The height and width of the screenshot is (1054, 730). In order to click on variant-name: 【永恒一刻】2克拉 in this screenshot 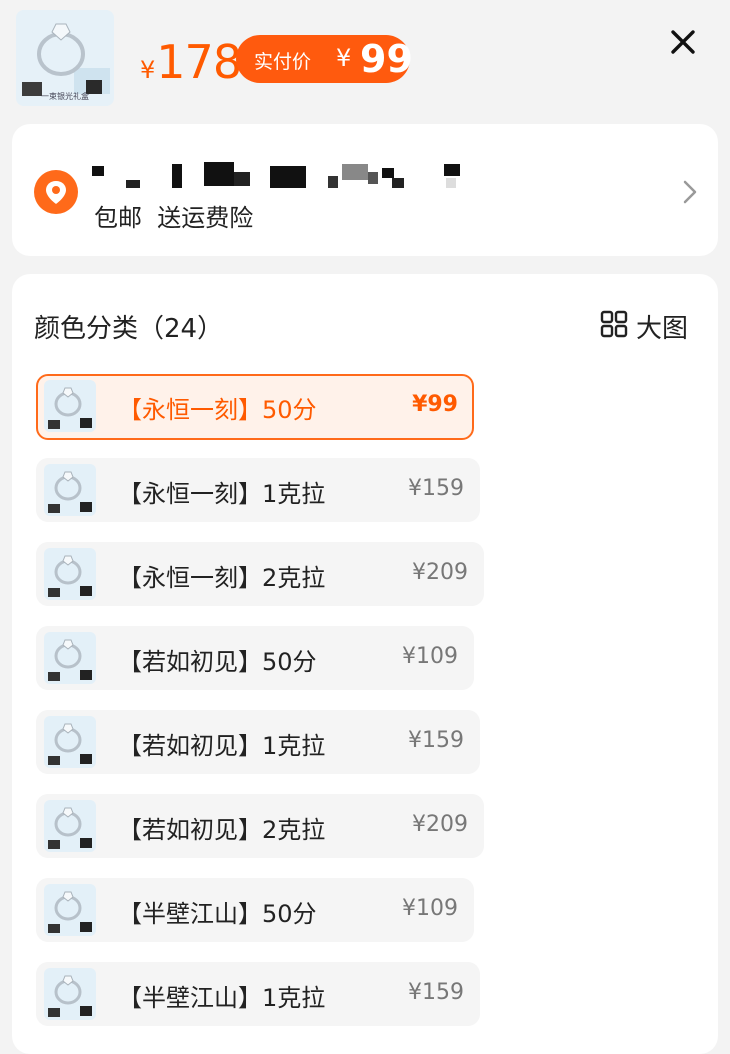, I will do `click(222, 578)`.